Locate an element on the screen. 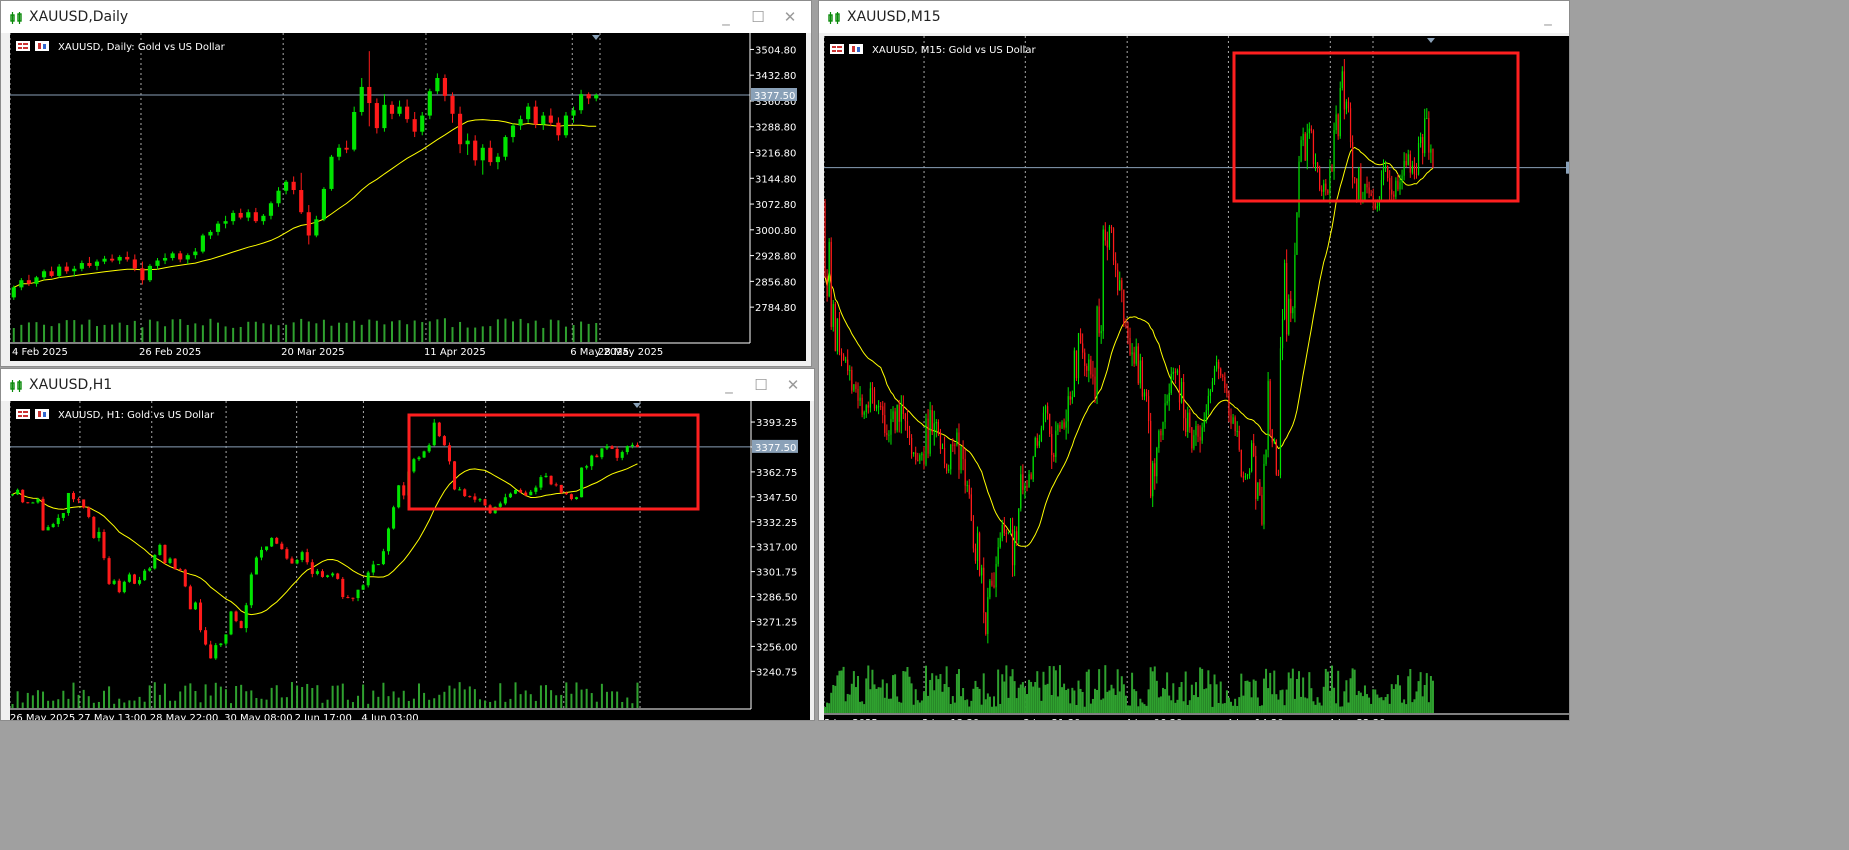 This screenshot has height=850, width=1849. price-tick-label: 3240.75 is located at coordinates (776, 672).